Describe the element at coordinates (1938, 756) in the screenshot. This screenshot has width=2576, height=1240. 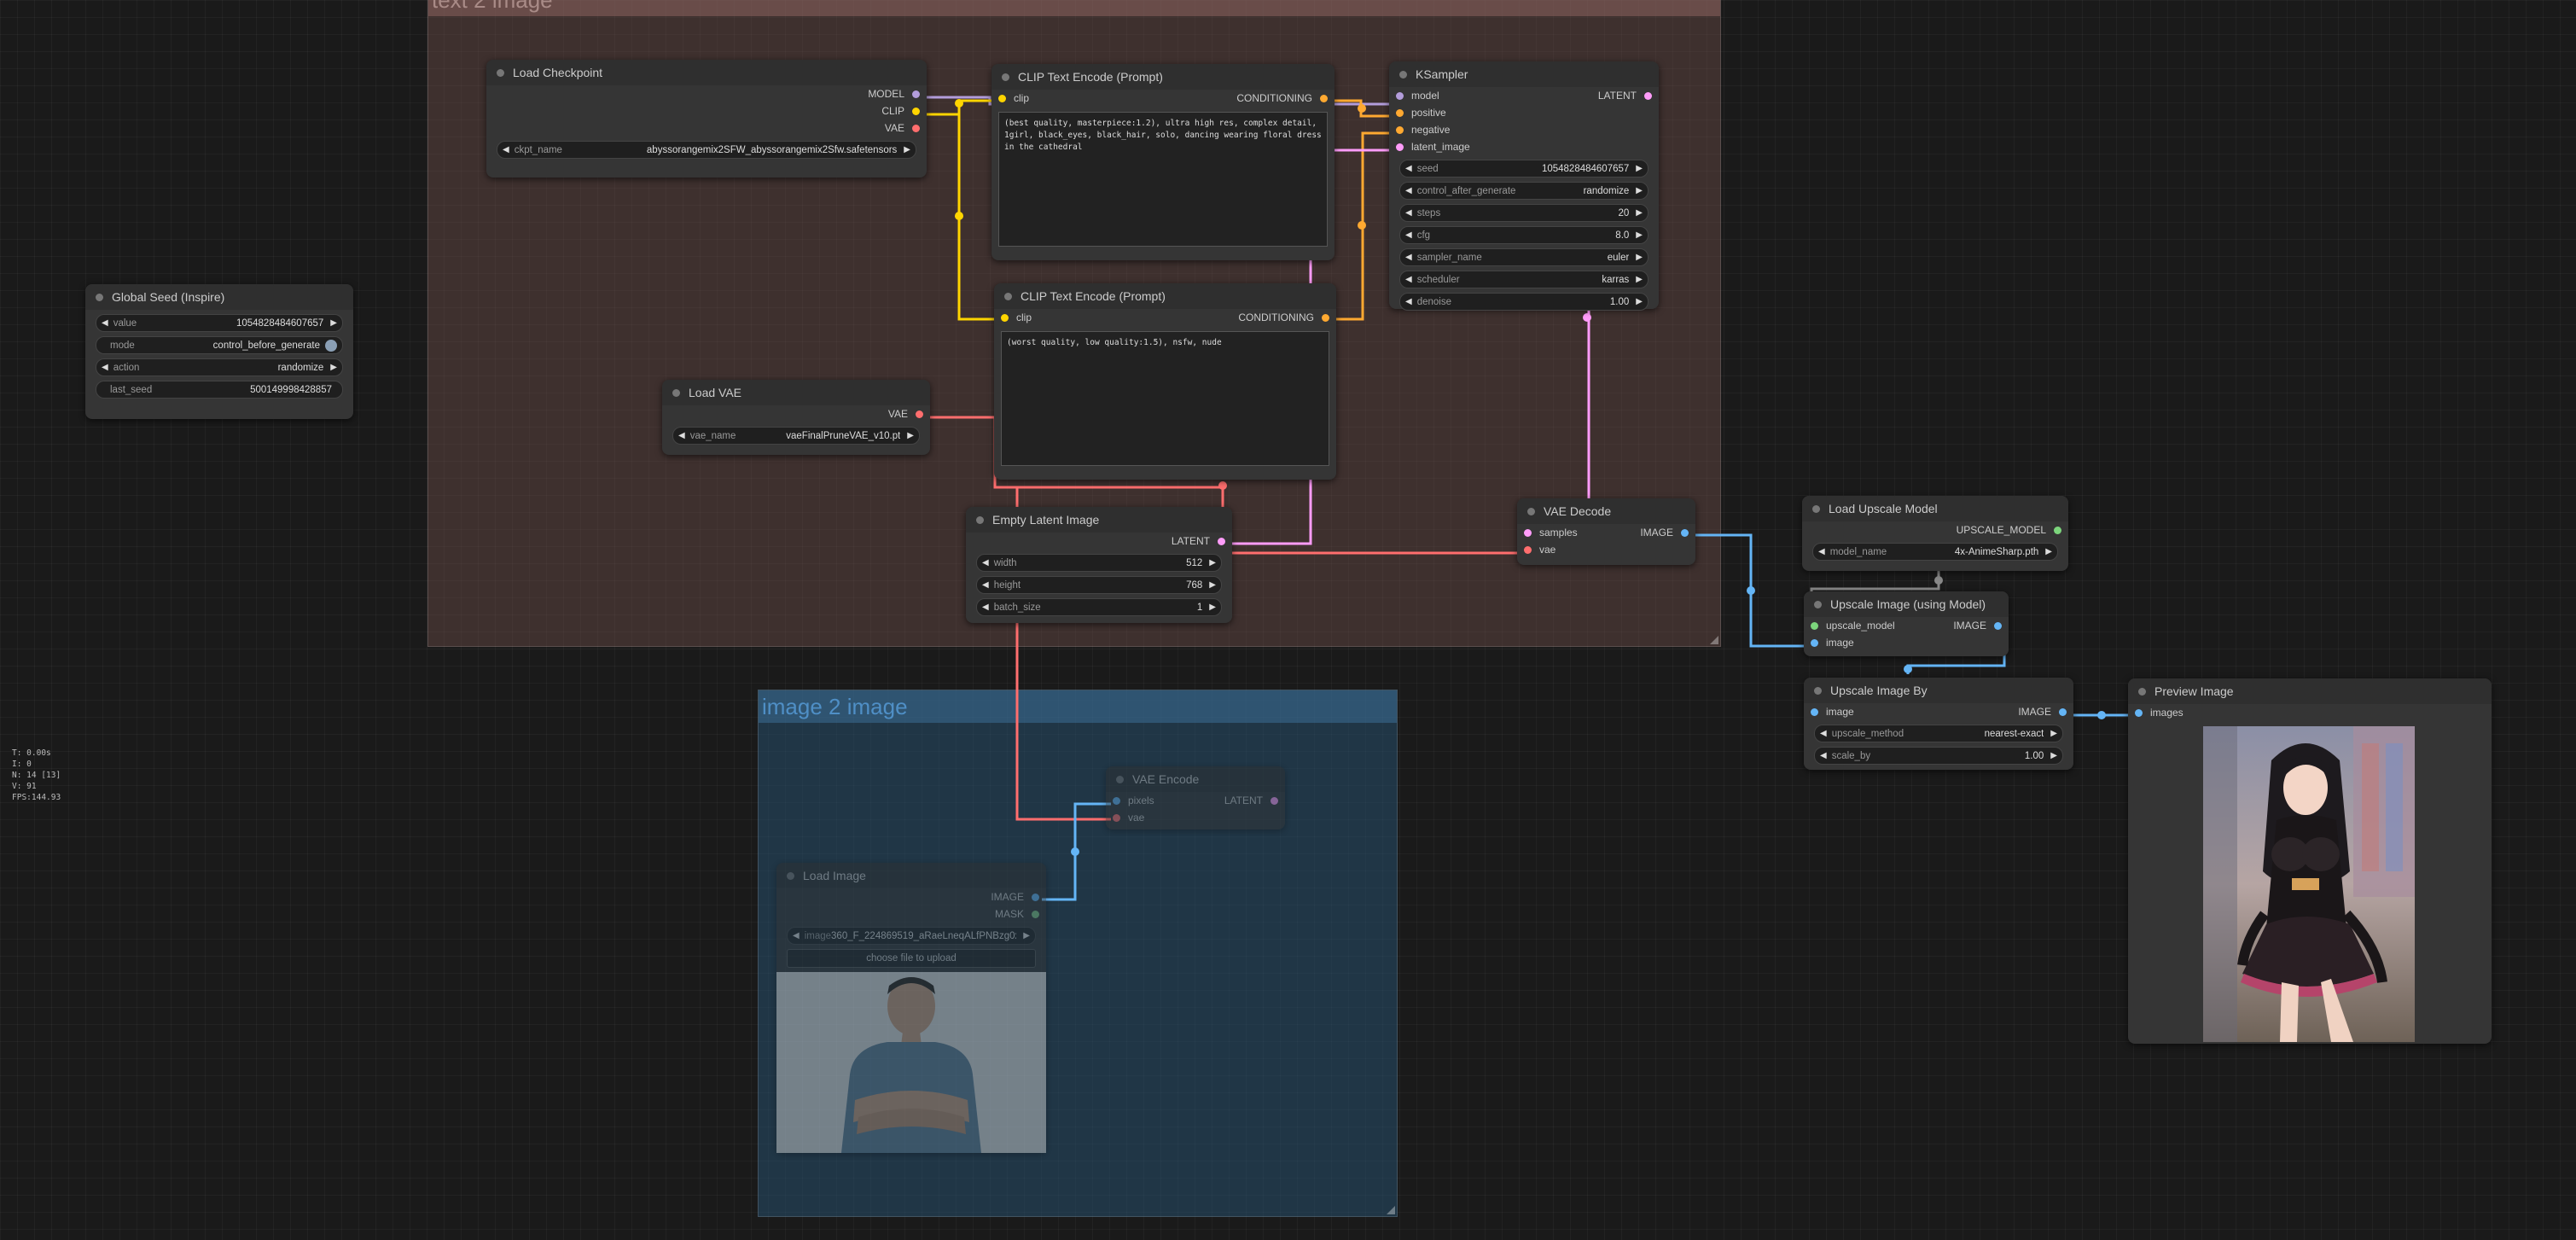
I see `widget-scale-by: ◀ scale_by 1.00 ▶` at that location.